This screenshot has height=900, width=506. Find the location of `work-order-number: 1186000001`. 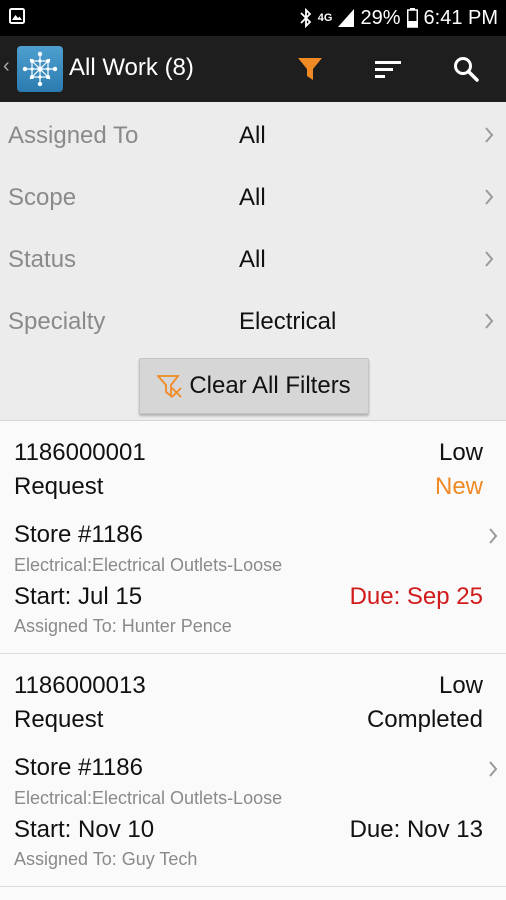

work-order-number: 1186000001 is located at coordinates (80, 452).